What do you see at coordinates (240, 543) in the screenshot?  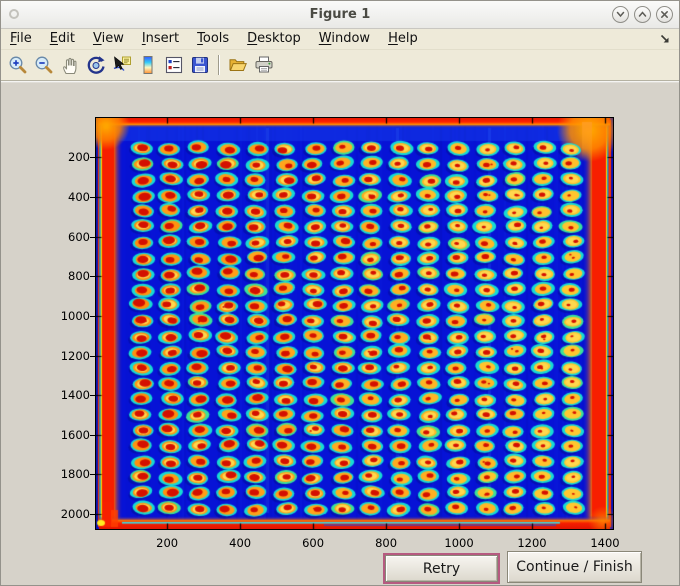 I see `x-tick-label: 400` at bounding box center [240, 543].